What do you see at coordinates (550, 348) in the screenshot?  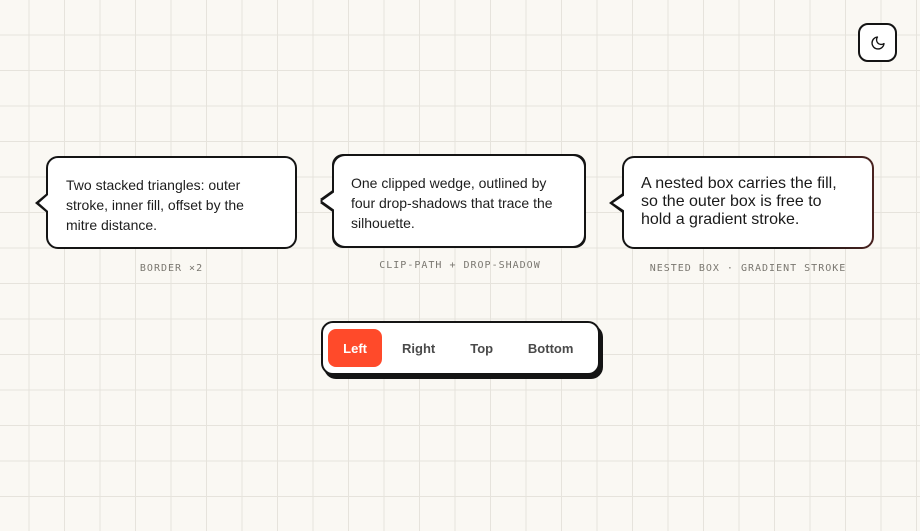 I see `placement-option-bottom: Bottom` at bounding box center [550, 348].